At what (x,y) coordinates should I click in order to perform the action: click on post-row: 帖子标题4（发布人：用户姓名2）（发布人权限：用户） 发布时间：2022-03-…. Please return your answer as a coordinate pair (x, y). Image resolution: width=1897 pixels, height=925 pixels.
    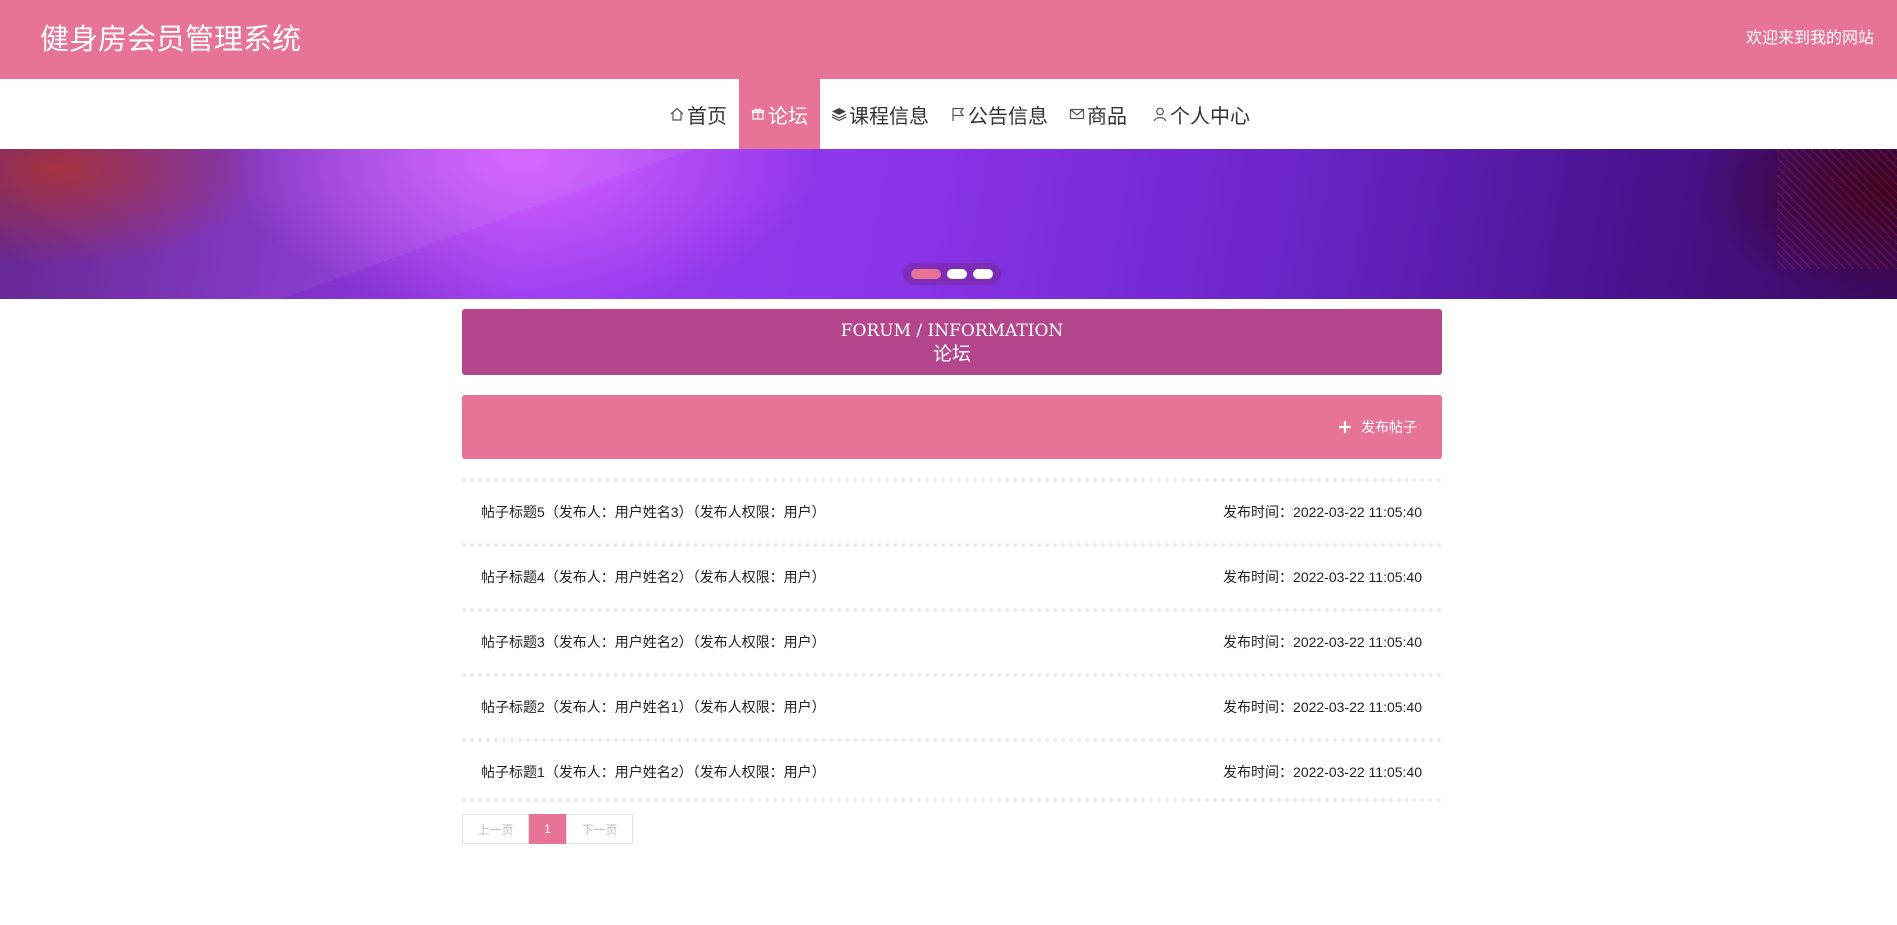
    Looking at the image, I should click on (952, 575).